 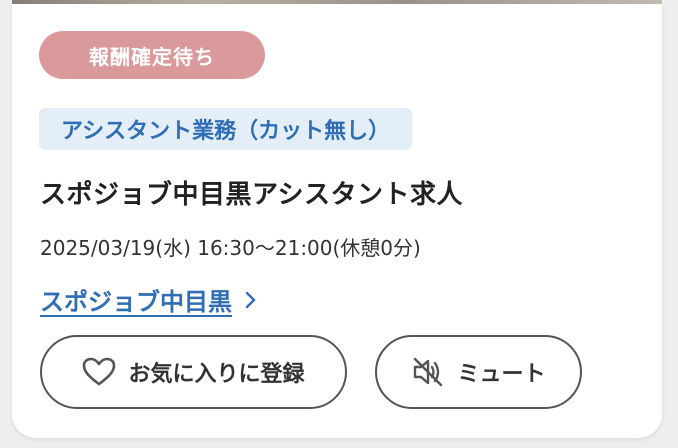 I want to click on chevron-right-icon, so click(x=250, y=300).